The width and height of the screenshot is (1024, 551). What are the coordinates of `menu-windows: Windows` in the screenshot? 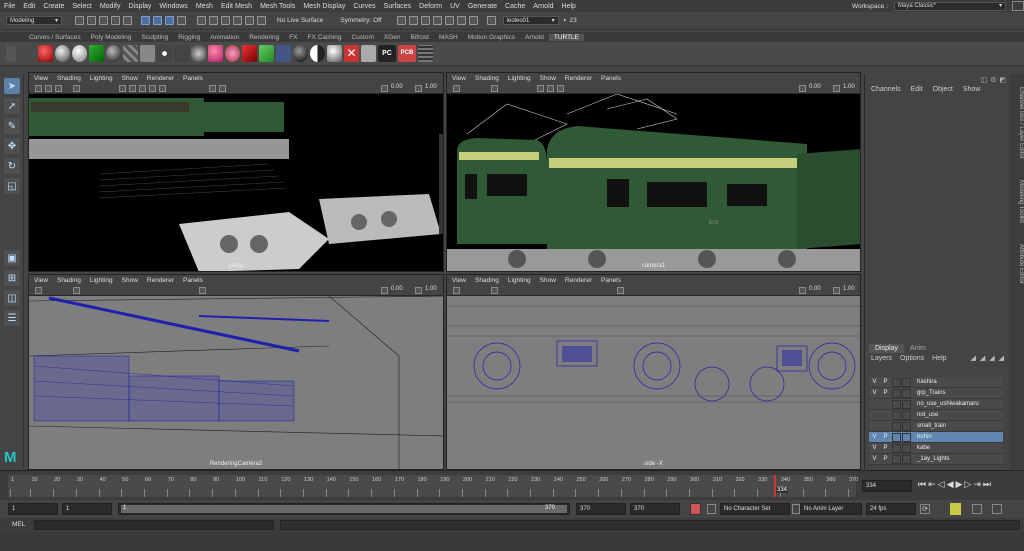 It's located at (173, 6).